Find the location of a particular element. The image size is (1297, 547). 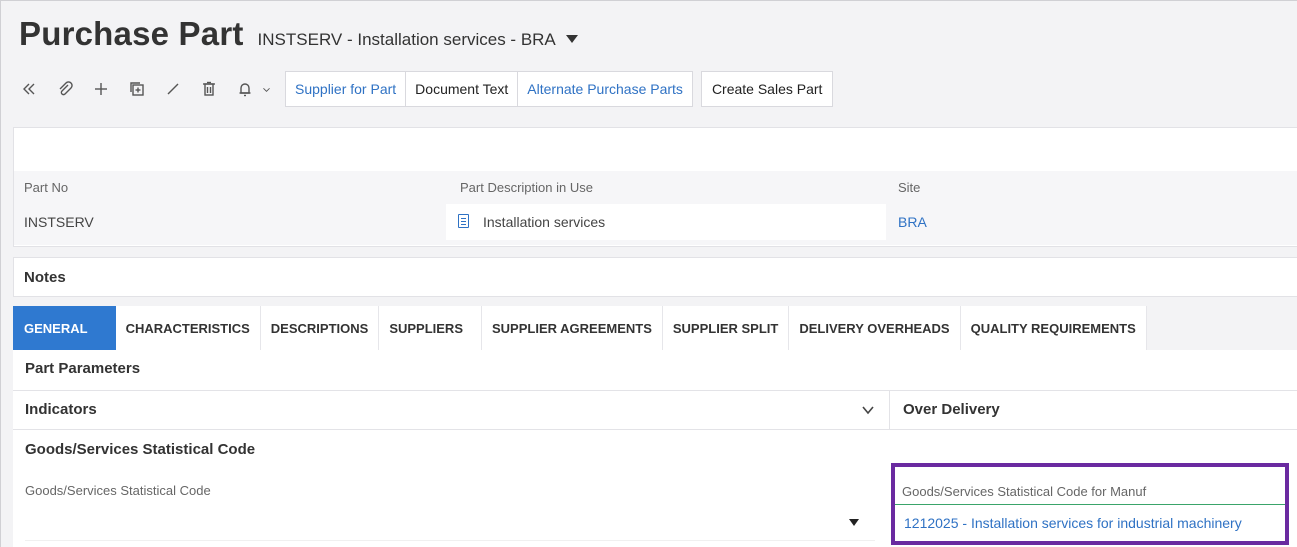

part-parameters-section: Part Parameters is located at coordinates (655, 370).